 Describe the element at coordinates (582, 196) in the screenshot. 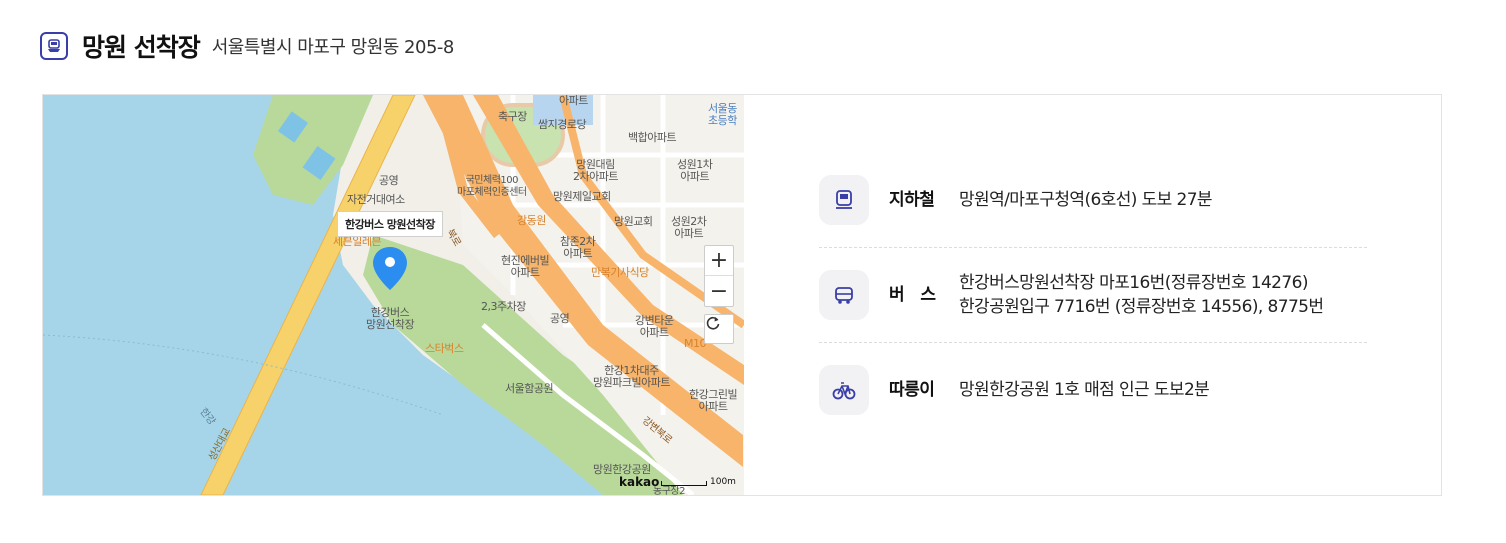

I see `map-label: 망원제일교회` at that location.